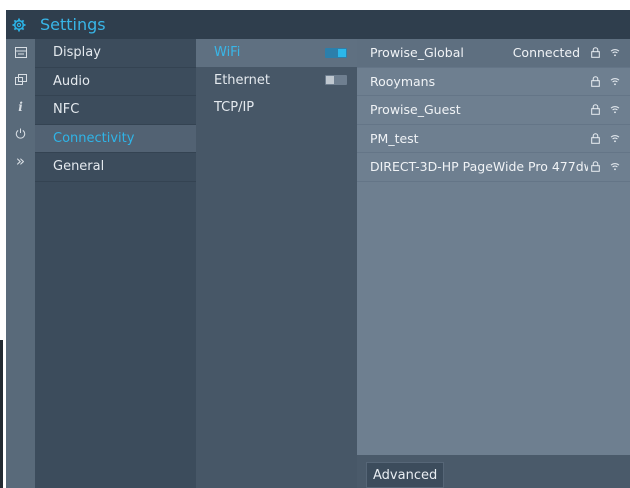 This screenshot has height=488, width=630. Describe the element at coordinates (276, 81) in the screenshot. I see `submenu-item-ethernet: Ethernet` at that location.